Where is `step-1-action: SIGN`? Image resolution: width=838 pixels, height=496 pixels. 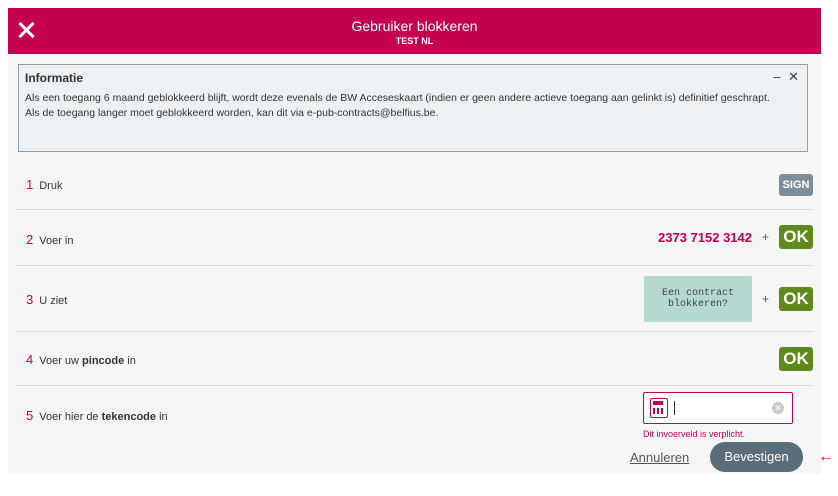 step-1-action: SIGN is located at coordinates (796, 185).